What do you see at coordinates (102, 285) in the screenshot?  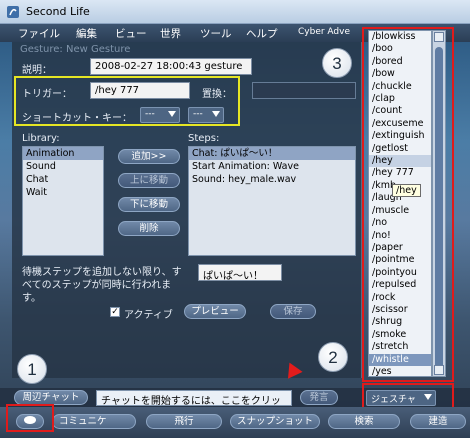 I see `steps-note: 待機ステップを追加しない限り、すべてのステップが同時に行われます。` at bounding box center [102, 285].